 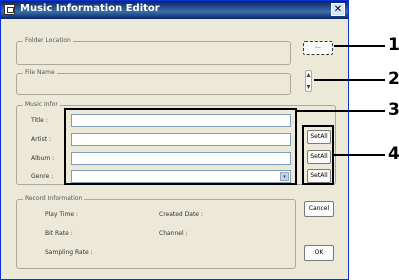 I want to click on album-label: Album :, so click(x=43, y=158).